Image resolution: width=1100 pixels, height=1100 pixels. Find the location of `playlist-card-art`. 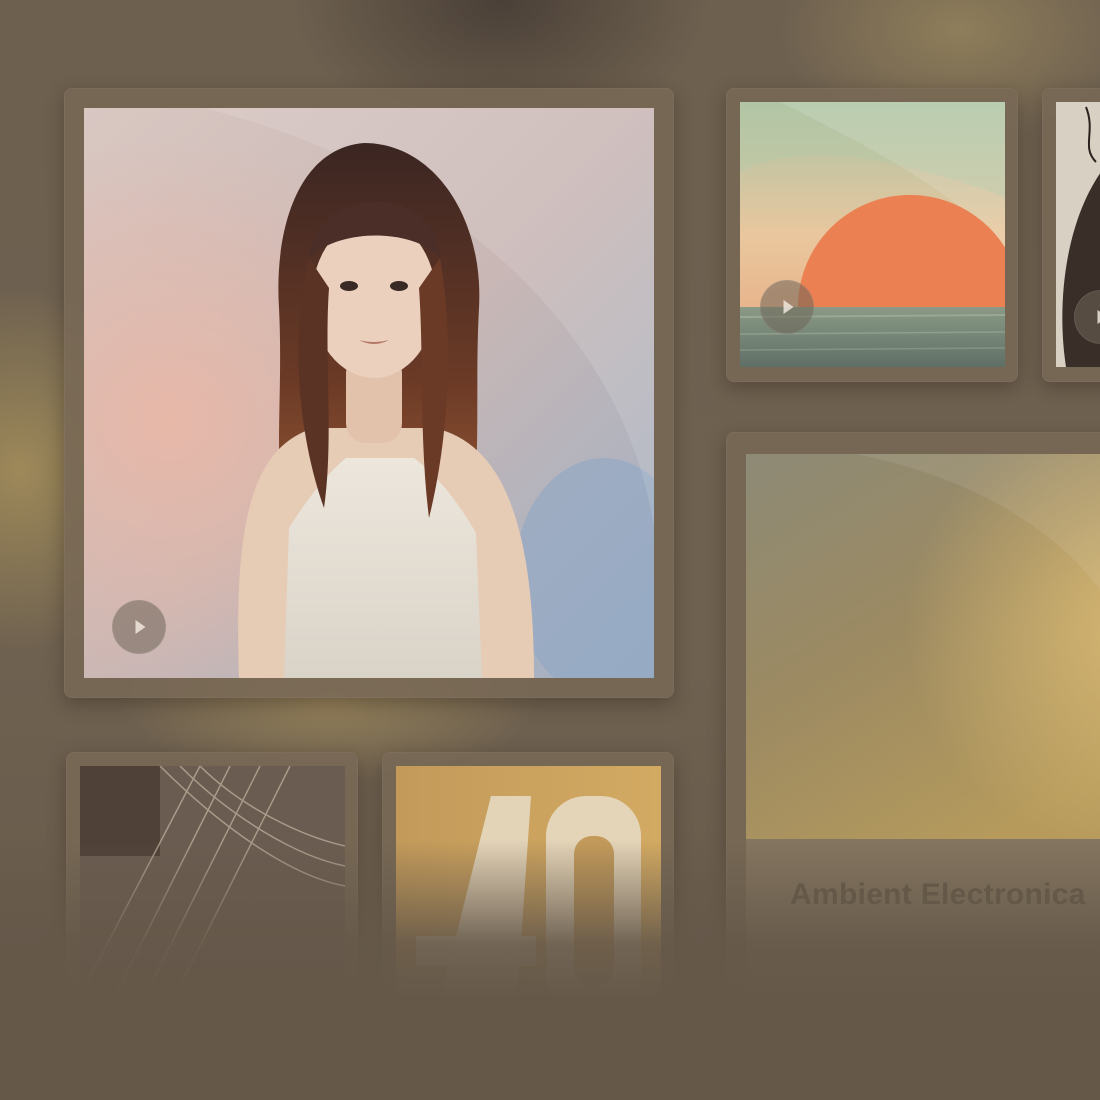

playlist-card-art is located at coordinates (923, 646).